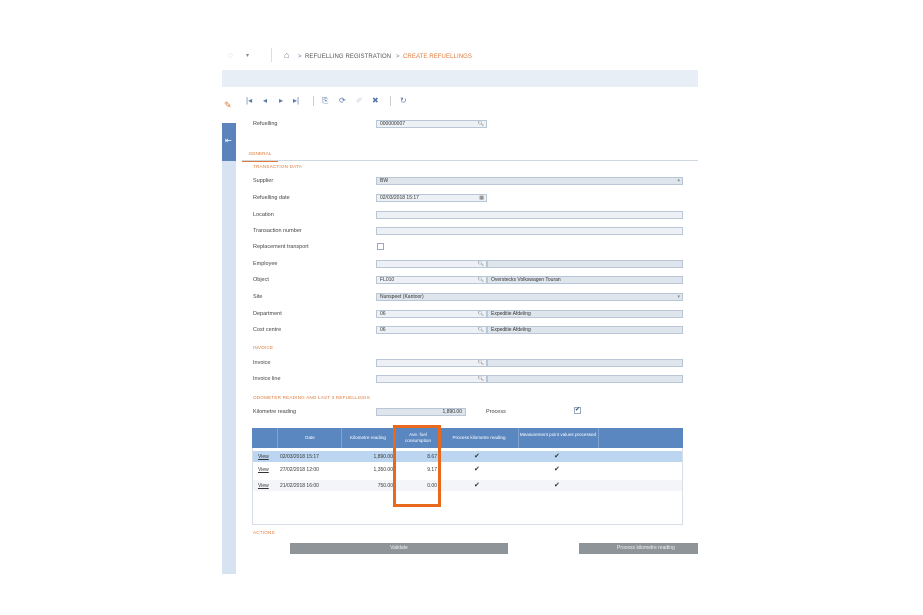 Image resolution: width=923 pixels, height=615 pixels. I want to click on table-row: View 27/02/2018 12:00 1,350.00 9.17 ✔ ✔, so click(467, 469).